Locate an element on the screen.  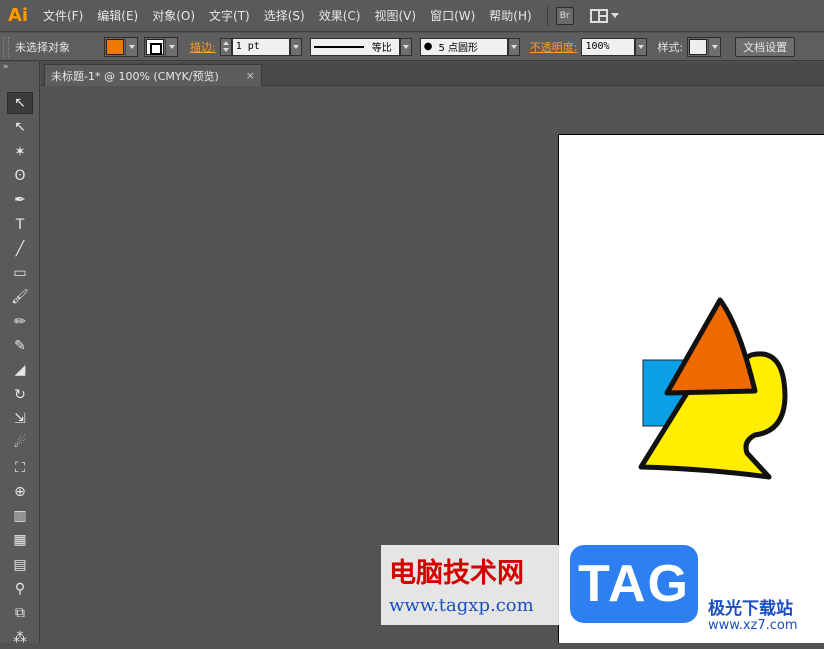
blend-tool-icon: ⧉ is located at coordinates (20, 613).